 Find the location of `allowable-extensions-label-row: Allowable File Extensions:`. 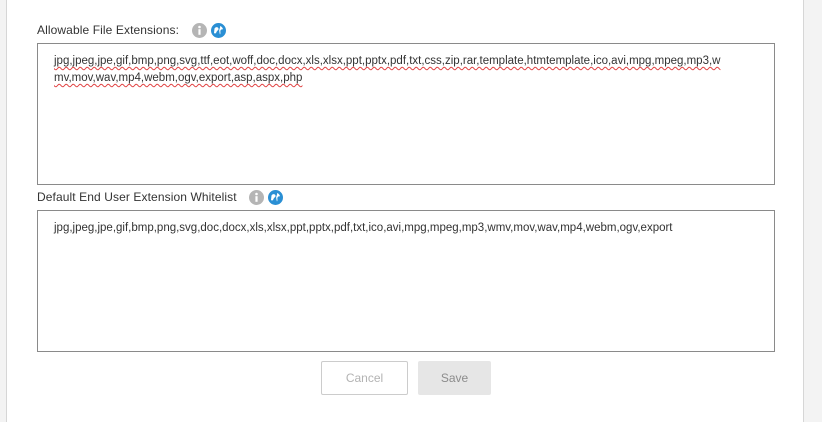

allowable-extensions-label-row: Allowable File Extensions: is located at coordinates (132, 30).